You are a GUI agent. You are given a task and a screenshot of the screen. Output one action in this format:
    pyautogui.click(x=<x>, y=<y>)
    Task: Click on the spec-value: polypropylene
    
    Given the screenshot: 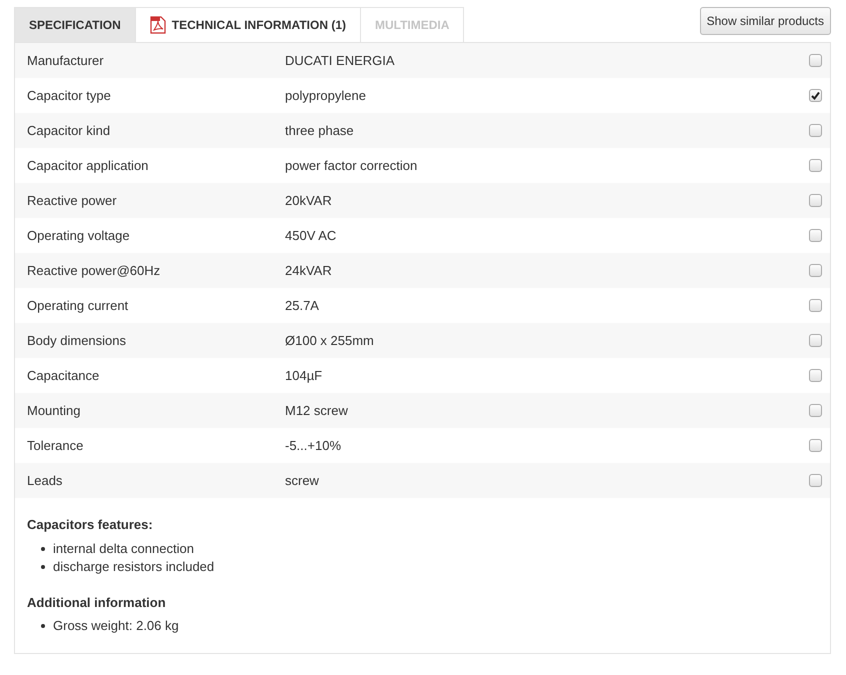 What is the action you would take?
    pyautogui.click(x=326, y=95)
    